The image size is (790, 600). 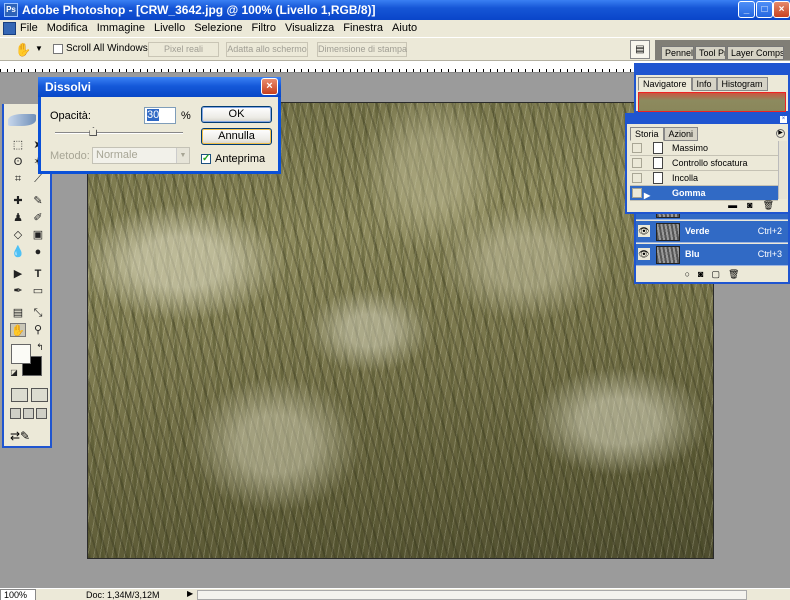 I want to click on tab-layer-comps: Layer Comps, so click(x=755, y=53).